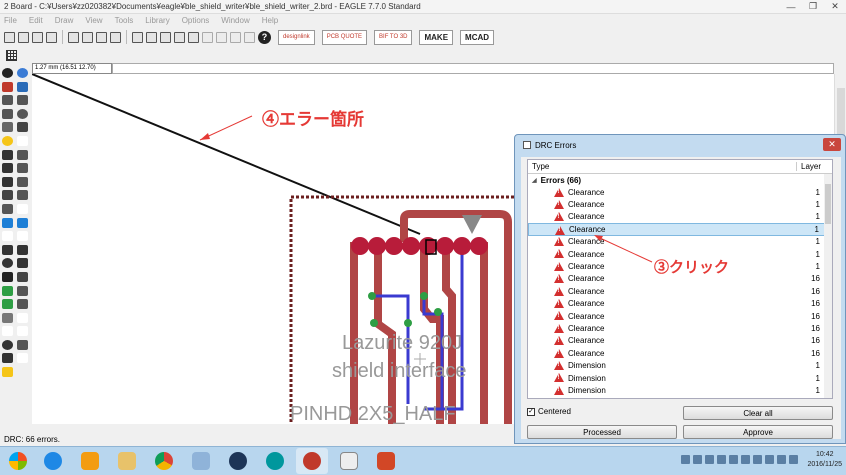  I want to click on group-icon, so click(7, 127).